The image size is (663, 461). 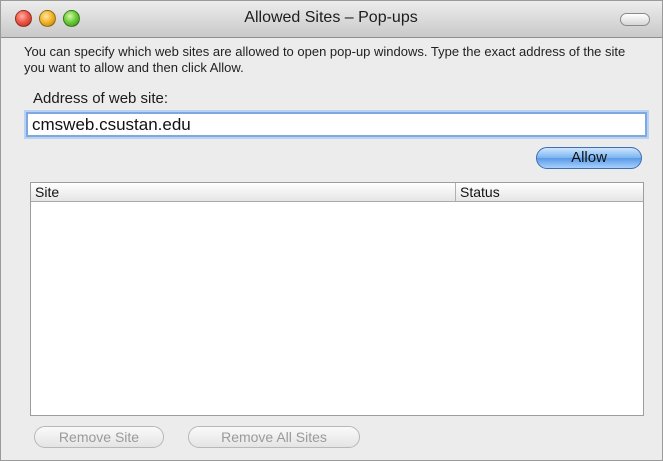 I want to click on minimize-window-button, so click(x=47, y=18).